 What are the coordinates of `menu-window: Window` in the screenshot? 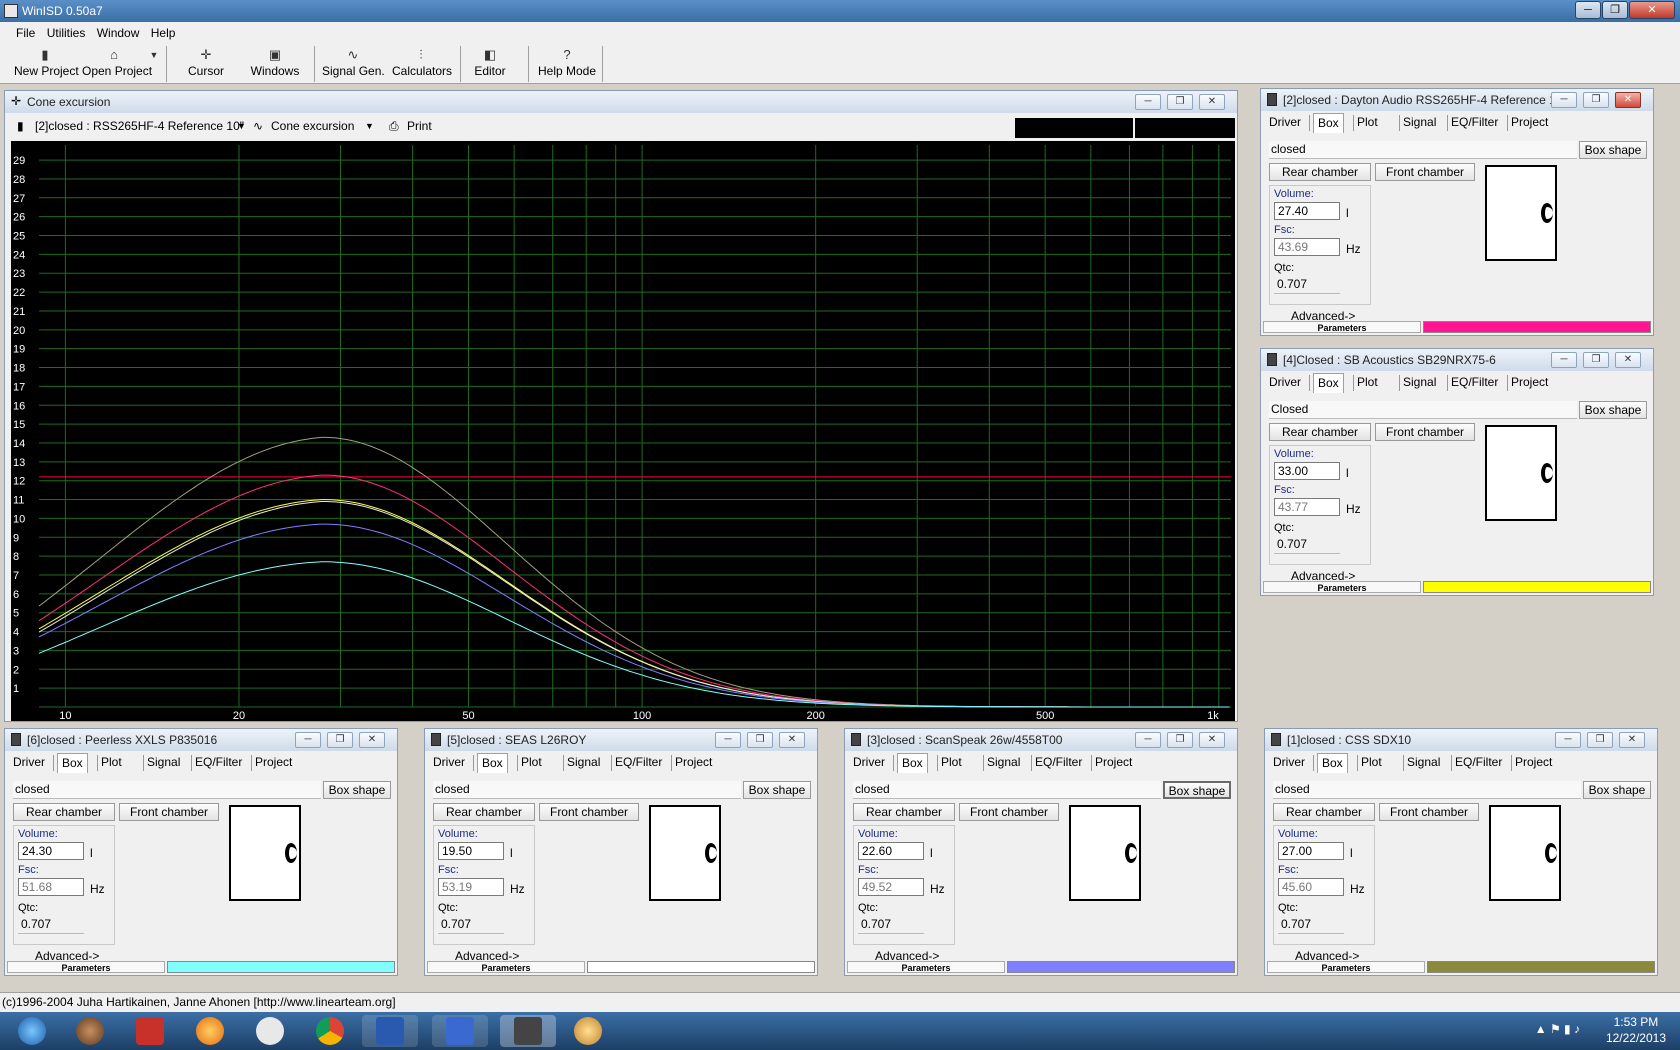 It's located at (118, 31).